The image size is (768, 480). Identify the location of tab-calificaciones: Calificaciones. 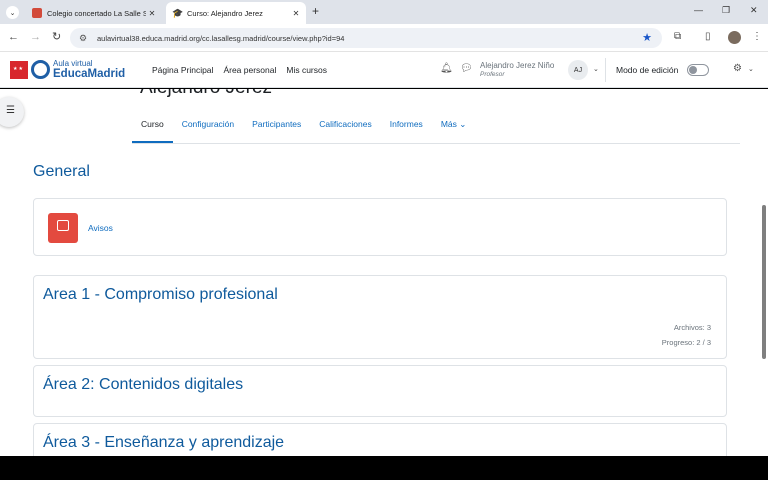
(345, 129).